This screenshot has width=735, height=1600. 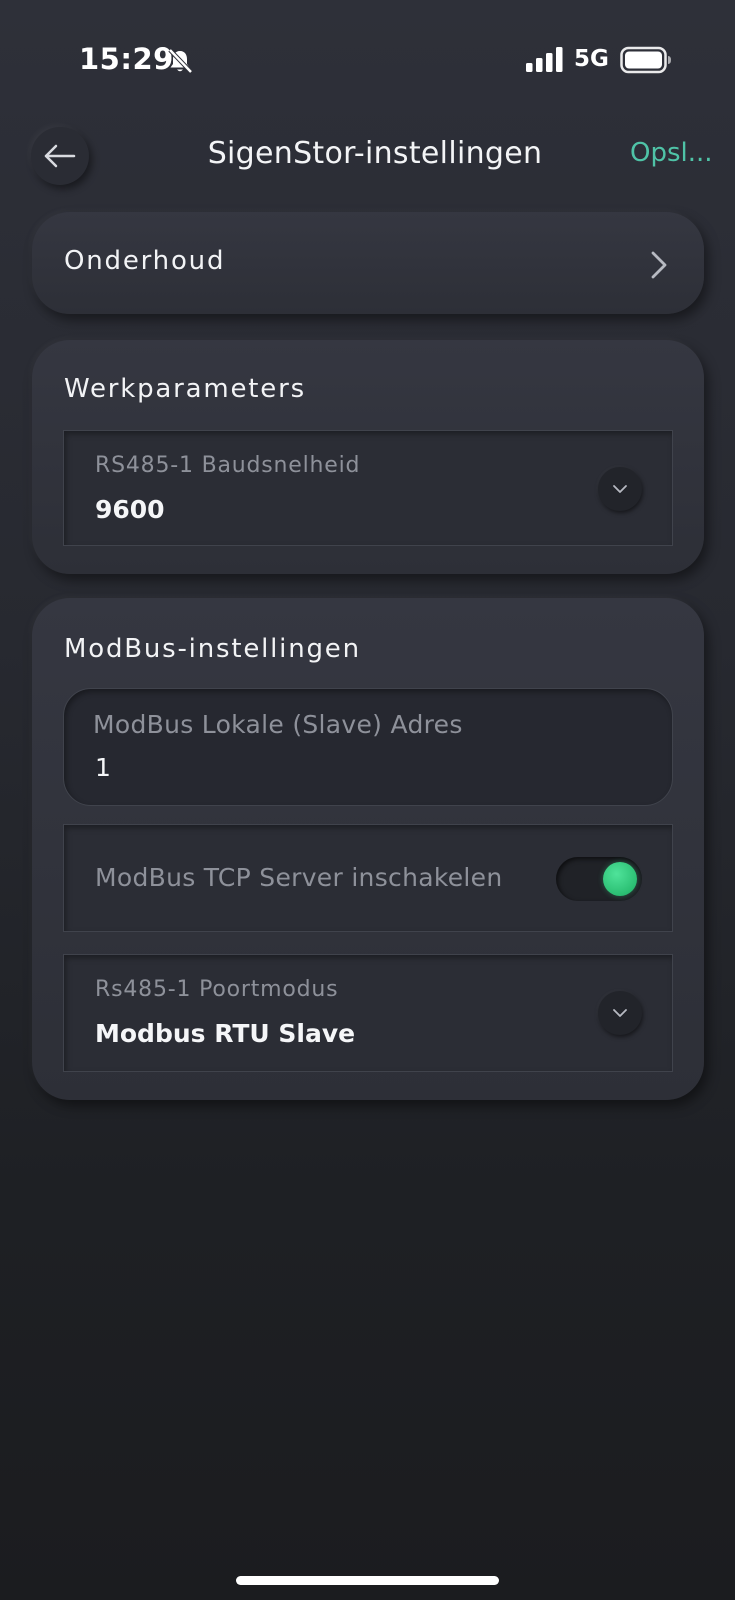 I want to click on work-parameters-card: Werkparameters RS485-1 Baudsnelheid 9600, so click(x=368, y=457).